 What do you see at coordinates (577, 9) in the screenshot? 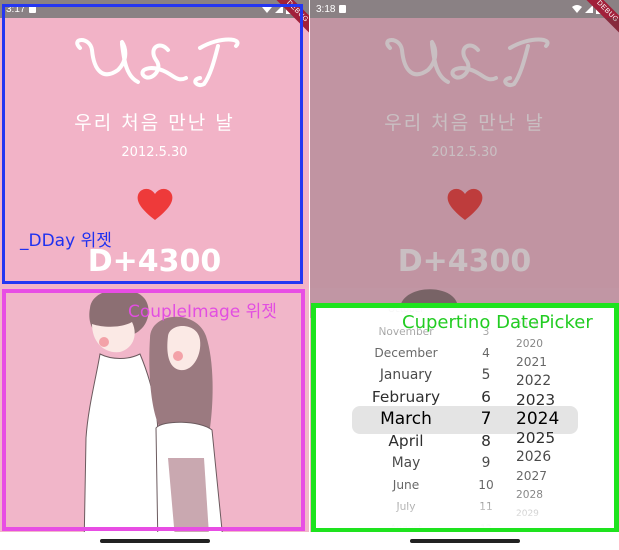
I see `wifi-icon` at bounding box center [577, 9].